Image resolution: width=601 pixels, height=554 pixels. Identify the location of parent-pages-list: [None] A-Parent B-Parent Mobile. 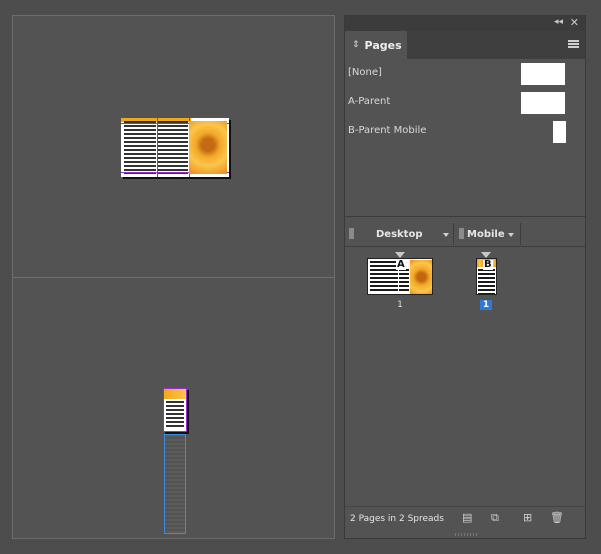
(465, 137).